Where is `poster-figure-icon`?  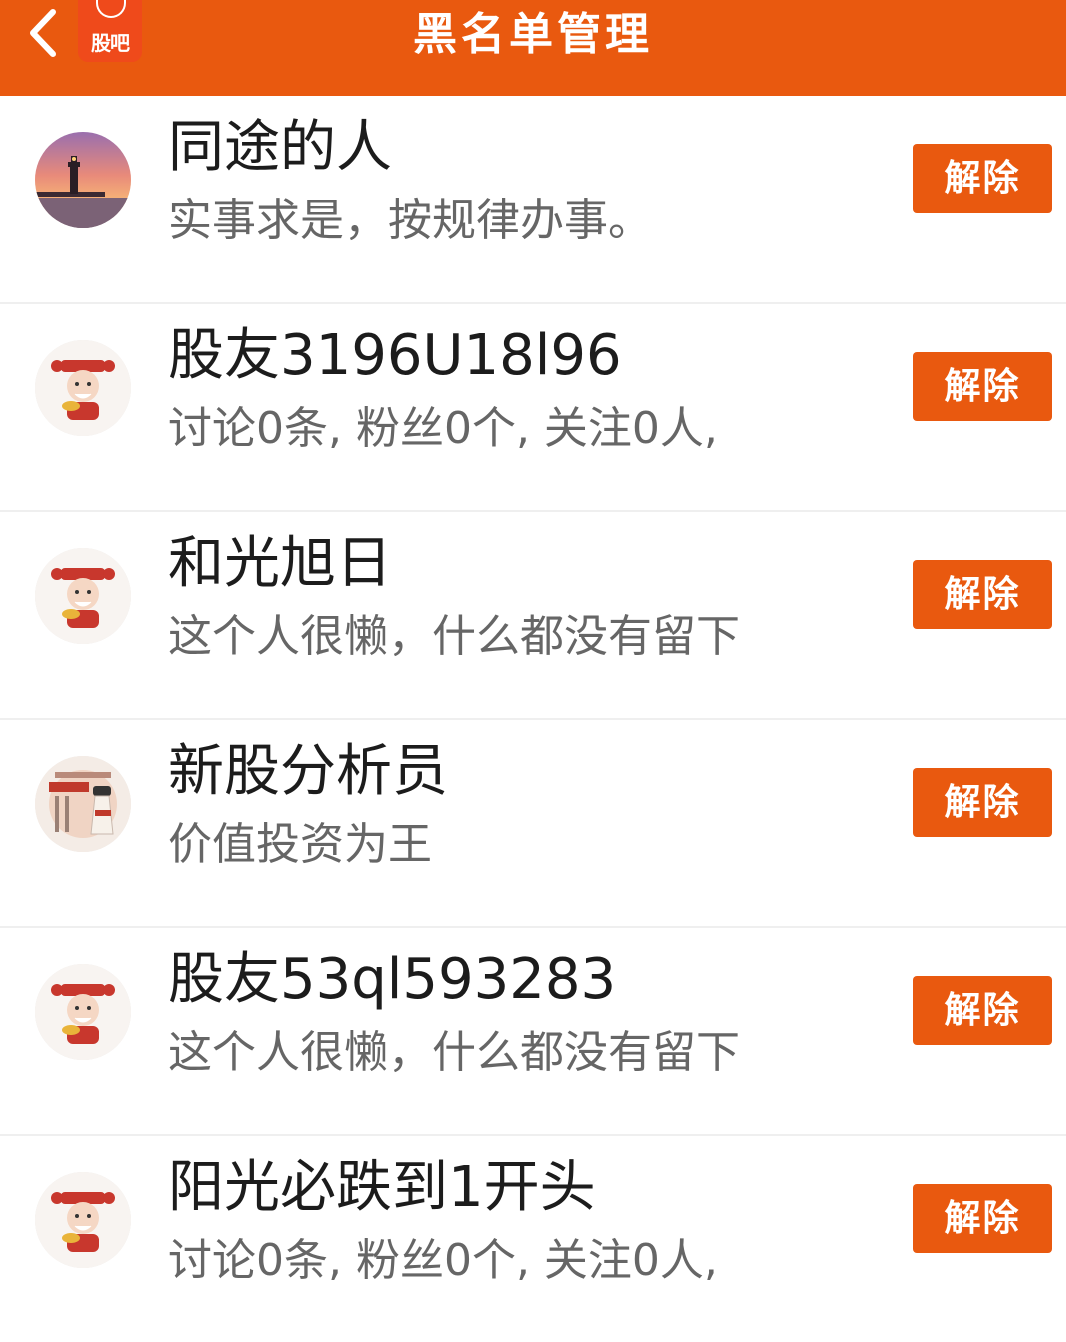 poster-figure-icon is located at coordinates (83, 804).